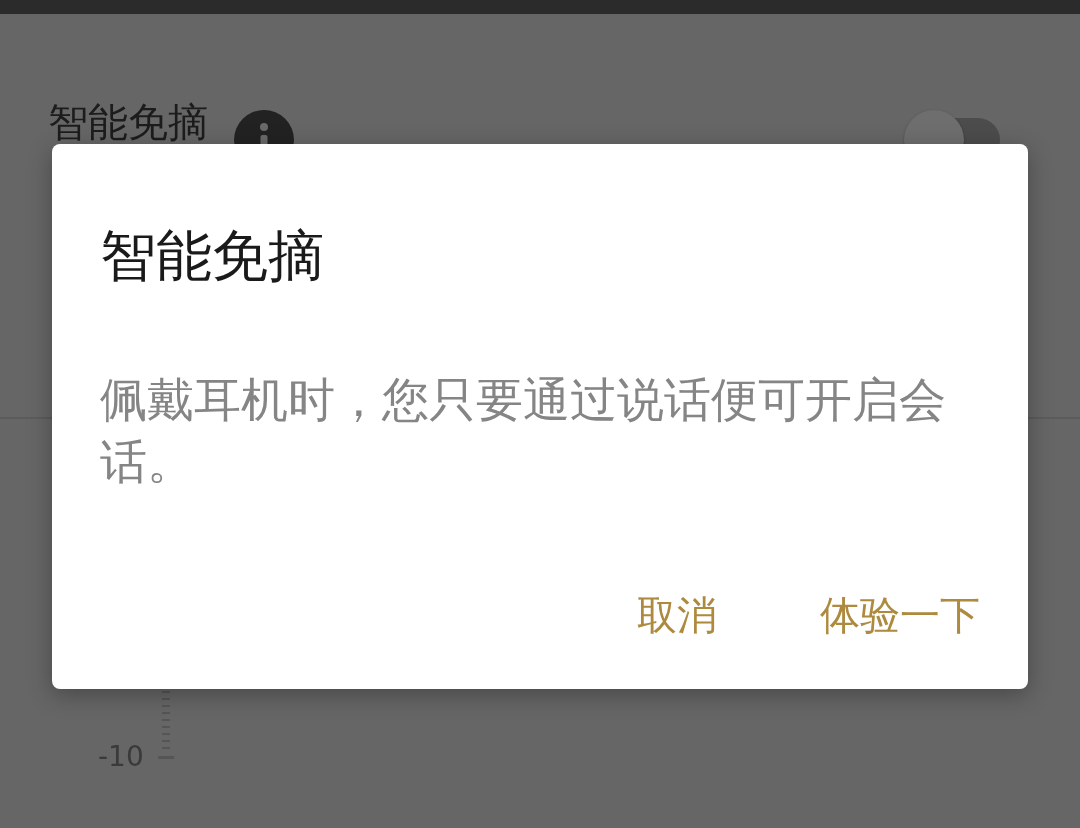 The image size is (1080, 828). What do you see at coordinates (212, 256) in the screenshot?
I see `dialog-title: 智能免摘` at bounding box center [212, 256].